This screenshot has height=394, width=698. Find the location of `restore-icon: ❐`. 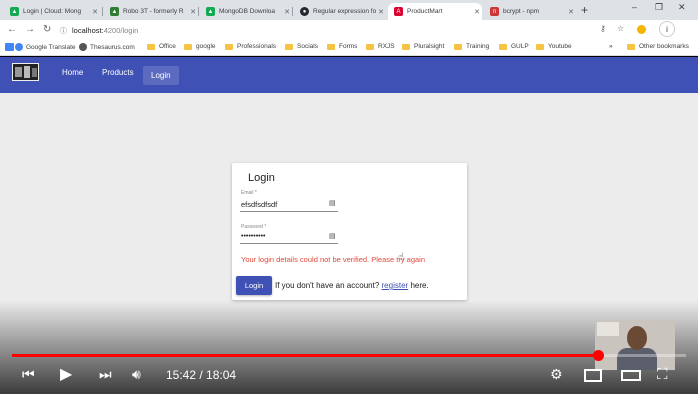

restore-icon: ❐ is located at coordinates (659, 7).